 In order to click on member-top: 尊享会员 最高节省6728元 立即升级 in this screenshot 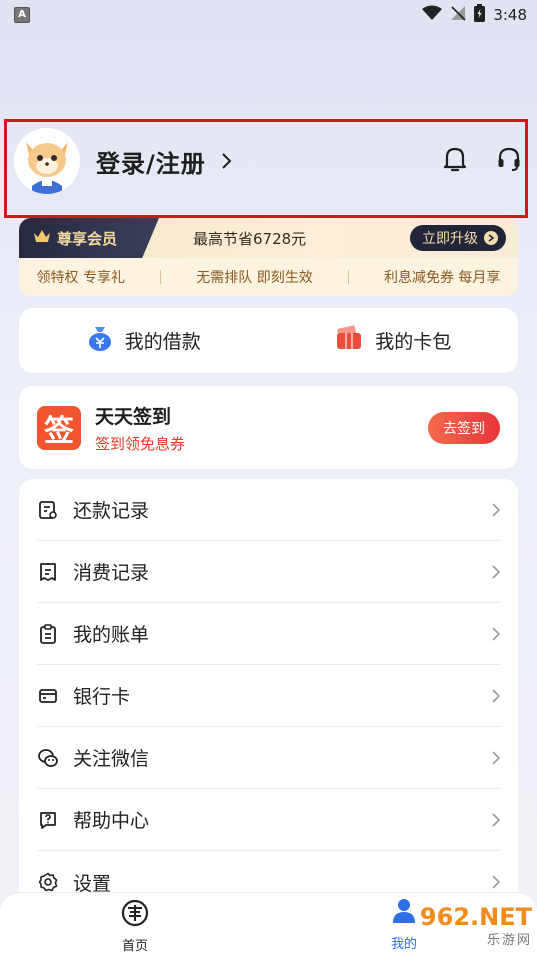, I will do `click(268, 238)`.